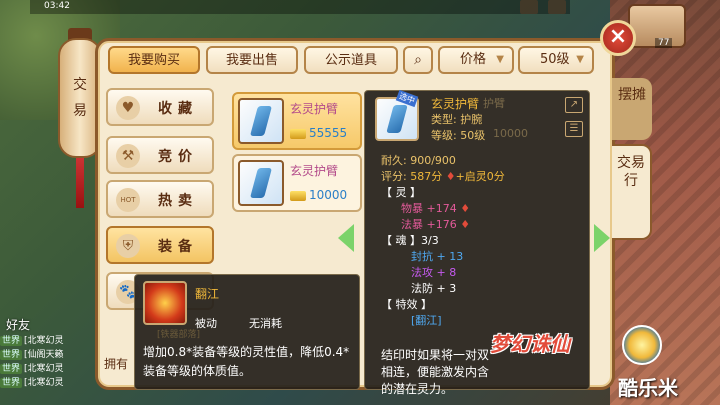 This screenshot has width=720, height=405. Describe the element at coordinates (418, 60) in the screenshot. I see `search-icon: ⌕` at that location.